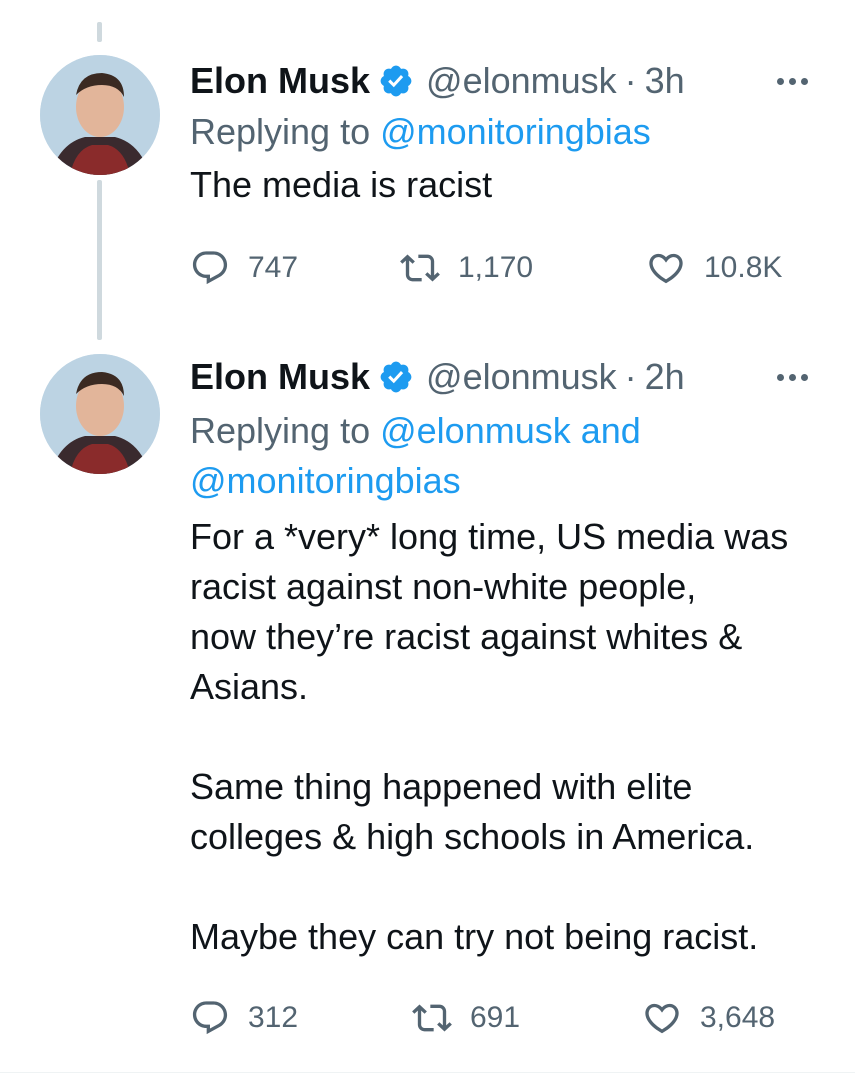  What do you see at coordinates (244, 1018) in the screenshot?
I see `reply-button: 312` at bounding box center [244, 1018].